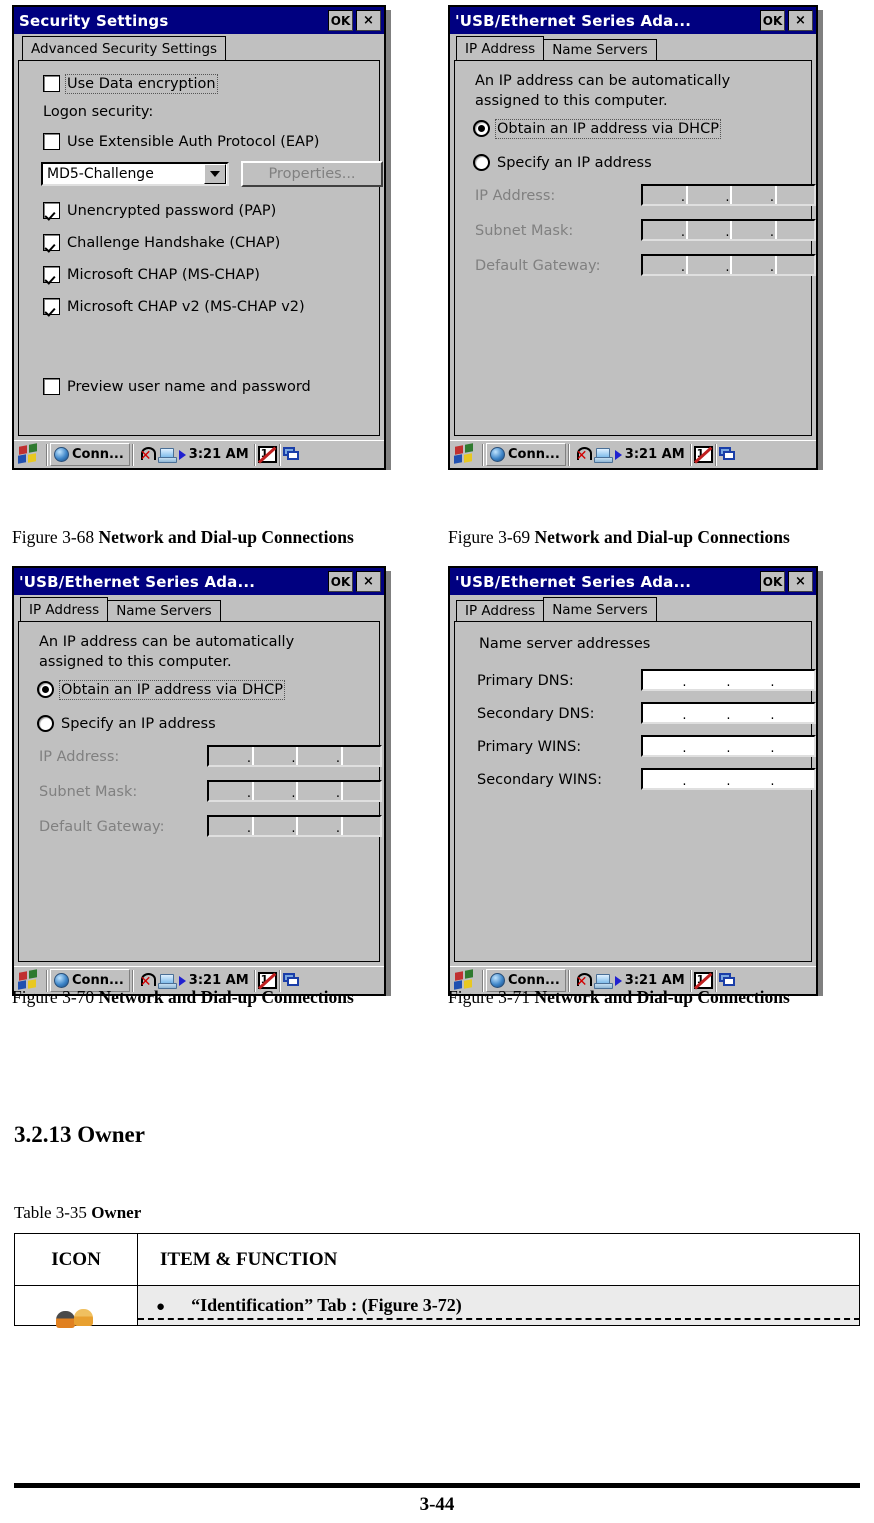 The width and height of the screenshot is (874, 1523). What do you see at coordinates (174, 306) in the screenshot?
I see `checkbox-ms-chap-v2-row: Microsoft CHAP v2 (MS-CHAP v2)` at bounding box center [174, 306].